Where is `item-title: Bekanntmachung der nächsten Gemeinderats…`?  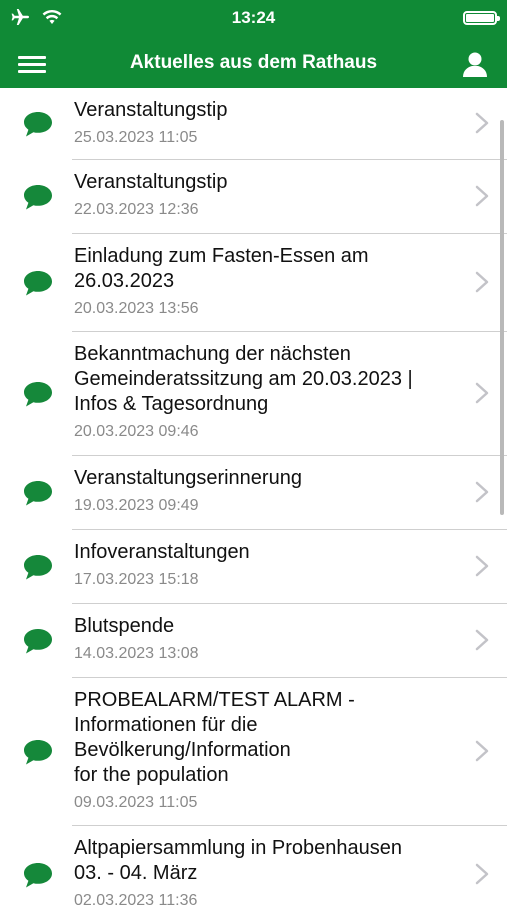 item-title: Bekanntmachung der nächsten Gemeinderats… is located at coordinates (243, 379).